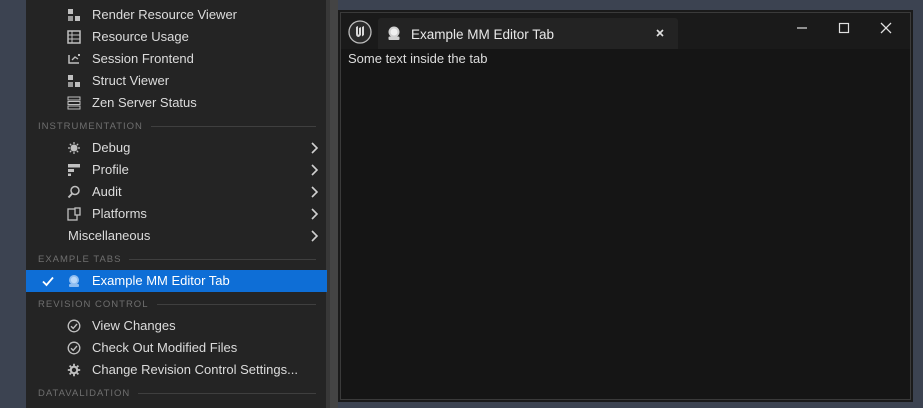 Image resolution: width=923 pixels, height=408 pixels. What do you see at coordinates (84, 393) in the screenshot?
I see `section-title: DATAVALIDATION` at bounding box center [84, 393].